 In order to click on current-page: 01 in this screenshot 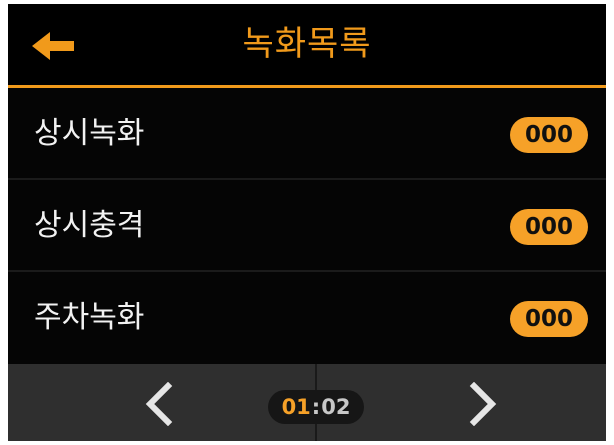, I will do `click(296, 407)`.